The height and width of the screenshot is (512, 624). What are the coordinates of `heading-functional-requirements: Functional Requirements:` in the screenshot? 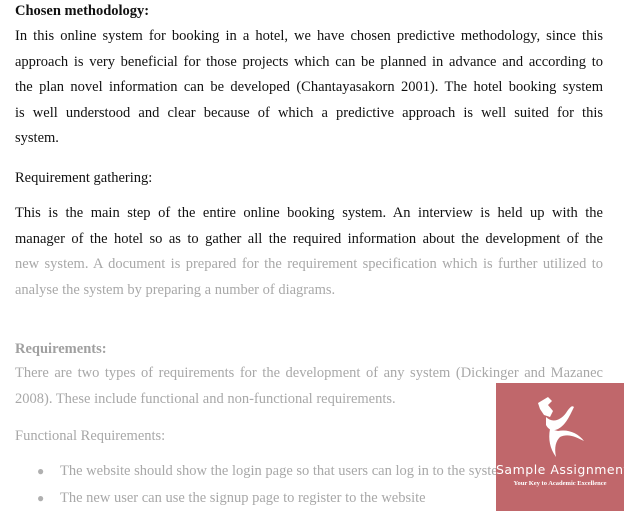 It's located at (90, 436).